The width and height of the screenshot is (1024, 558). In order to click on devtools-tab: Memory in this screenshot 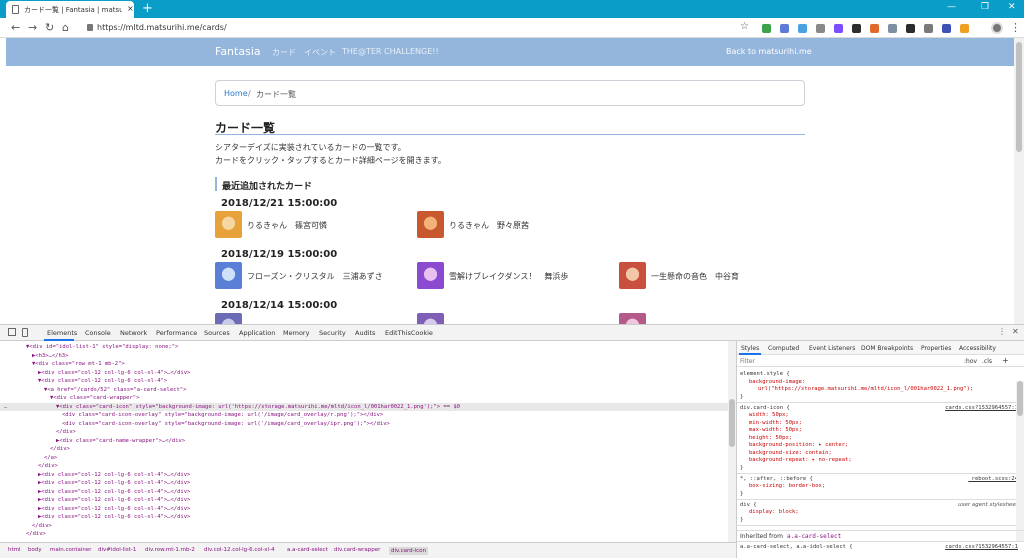, I will do `click(296, 333)`.